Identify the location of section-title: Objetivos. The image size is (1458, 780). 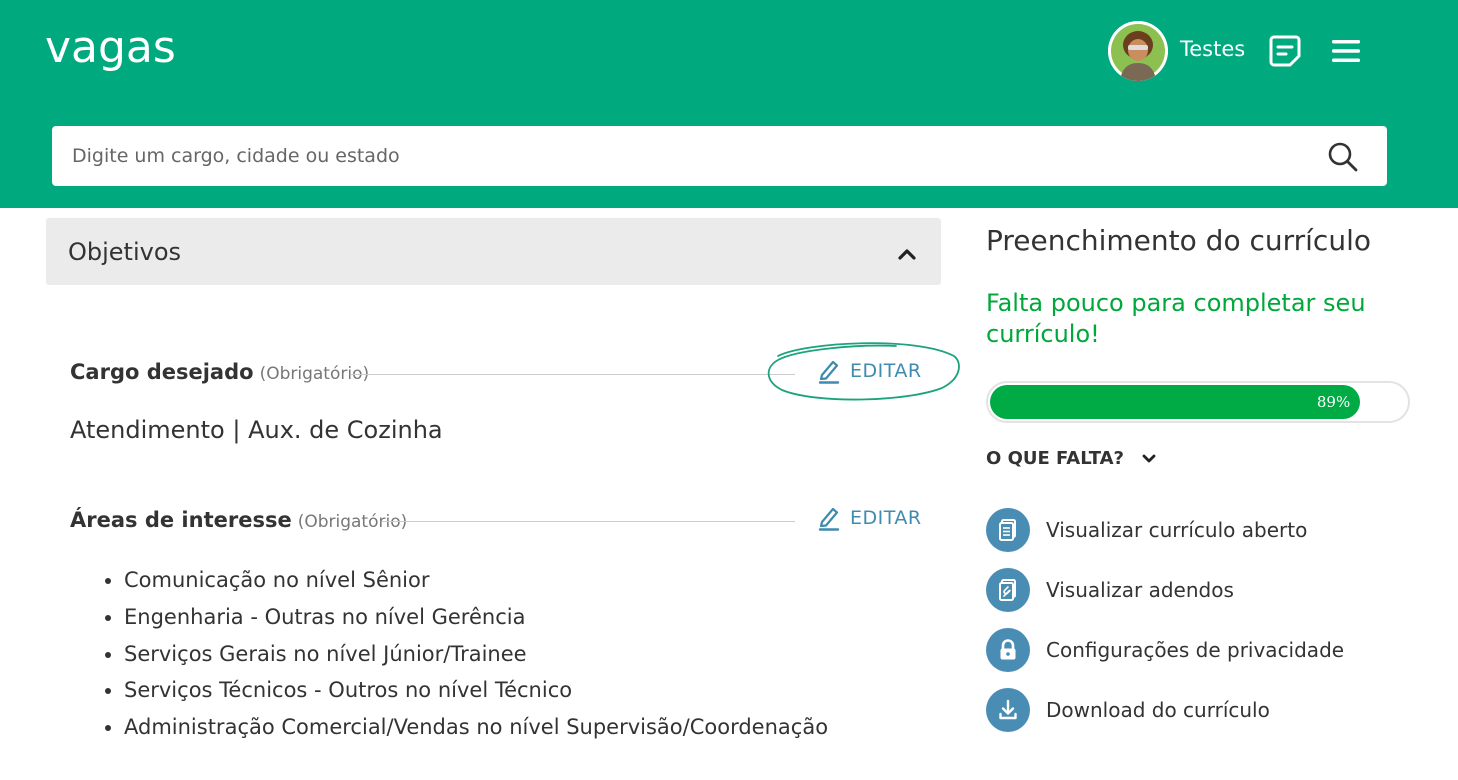
(125, 252).